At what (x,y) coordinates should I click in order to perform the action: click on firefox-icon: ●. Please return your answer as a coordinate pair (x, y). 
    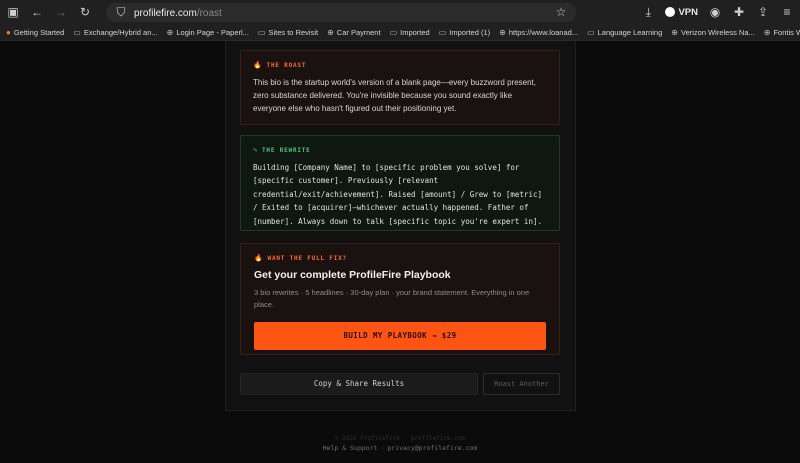
    Looking at the image, I should click on (8, 32).